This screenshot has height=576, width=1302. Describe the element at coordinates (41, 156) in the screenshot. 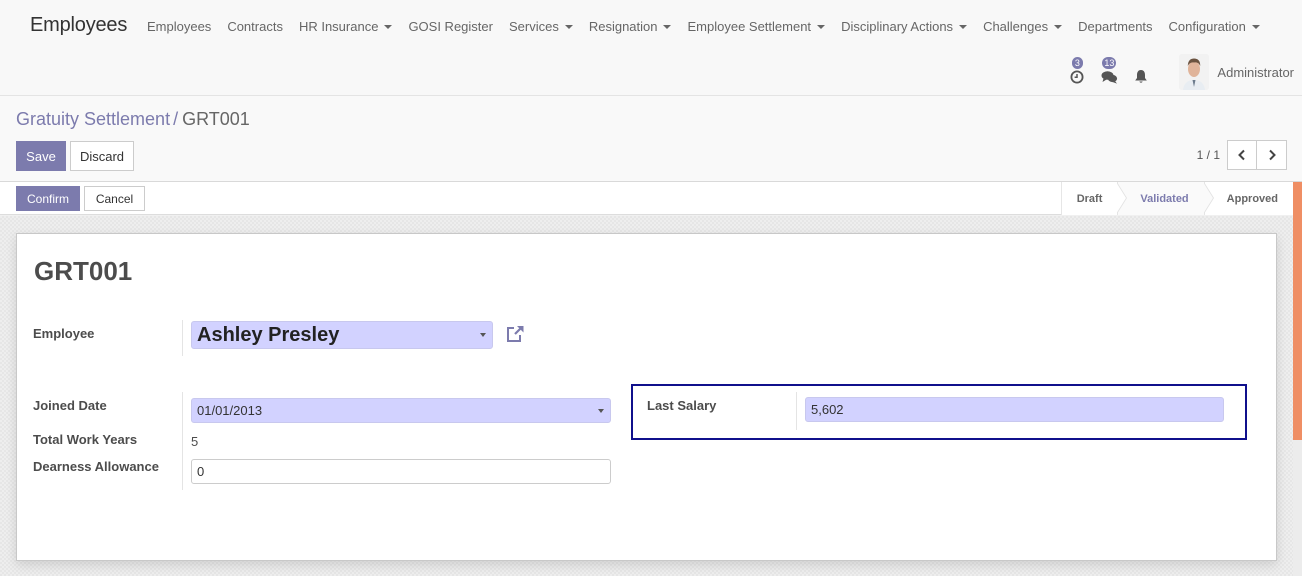

I see `save-button: Save` at that location.